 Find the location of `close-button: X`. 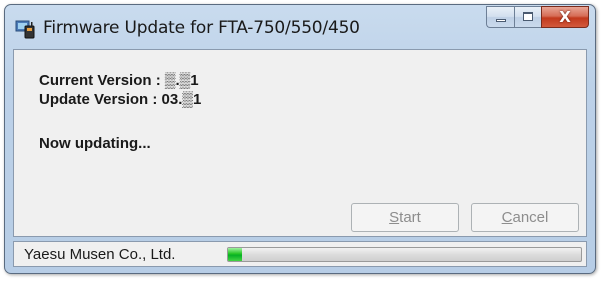

close-button: X is located at coordinates (565, 17).